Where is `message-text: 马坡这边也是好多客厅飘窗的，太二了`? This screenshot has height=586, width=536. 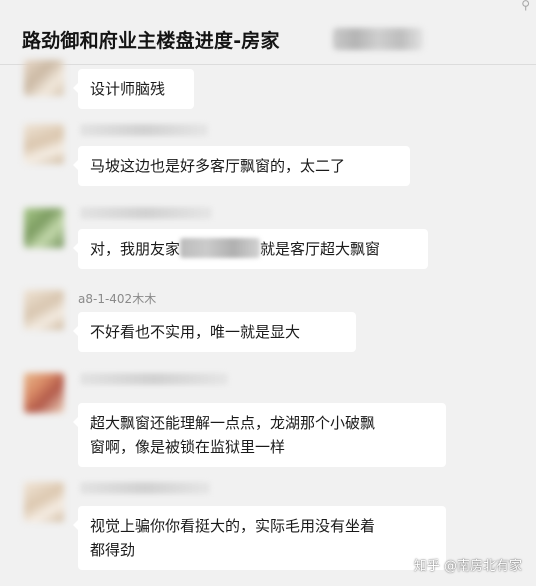
message-text: 马坡这边也是好多客厅飘窗的，太二了 is located at coordinates (218, 166).